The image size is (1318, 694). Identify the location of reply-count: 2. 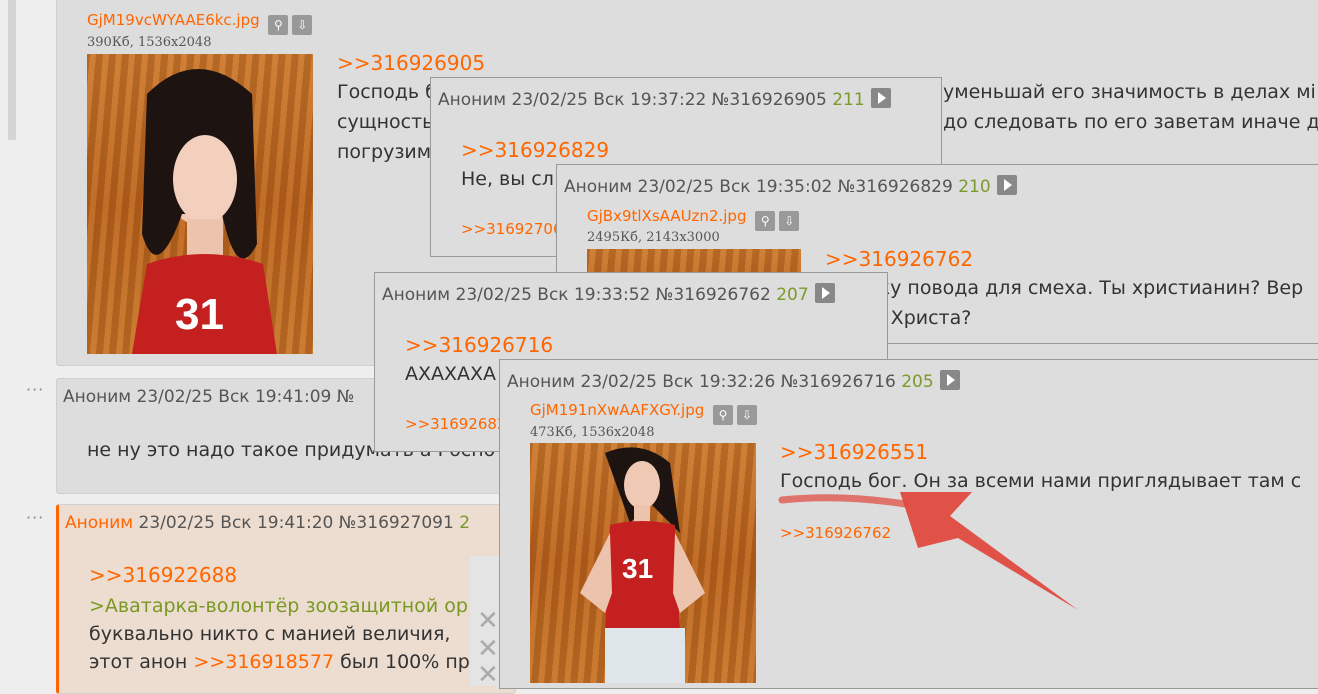
(465, 523).